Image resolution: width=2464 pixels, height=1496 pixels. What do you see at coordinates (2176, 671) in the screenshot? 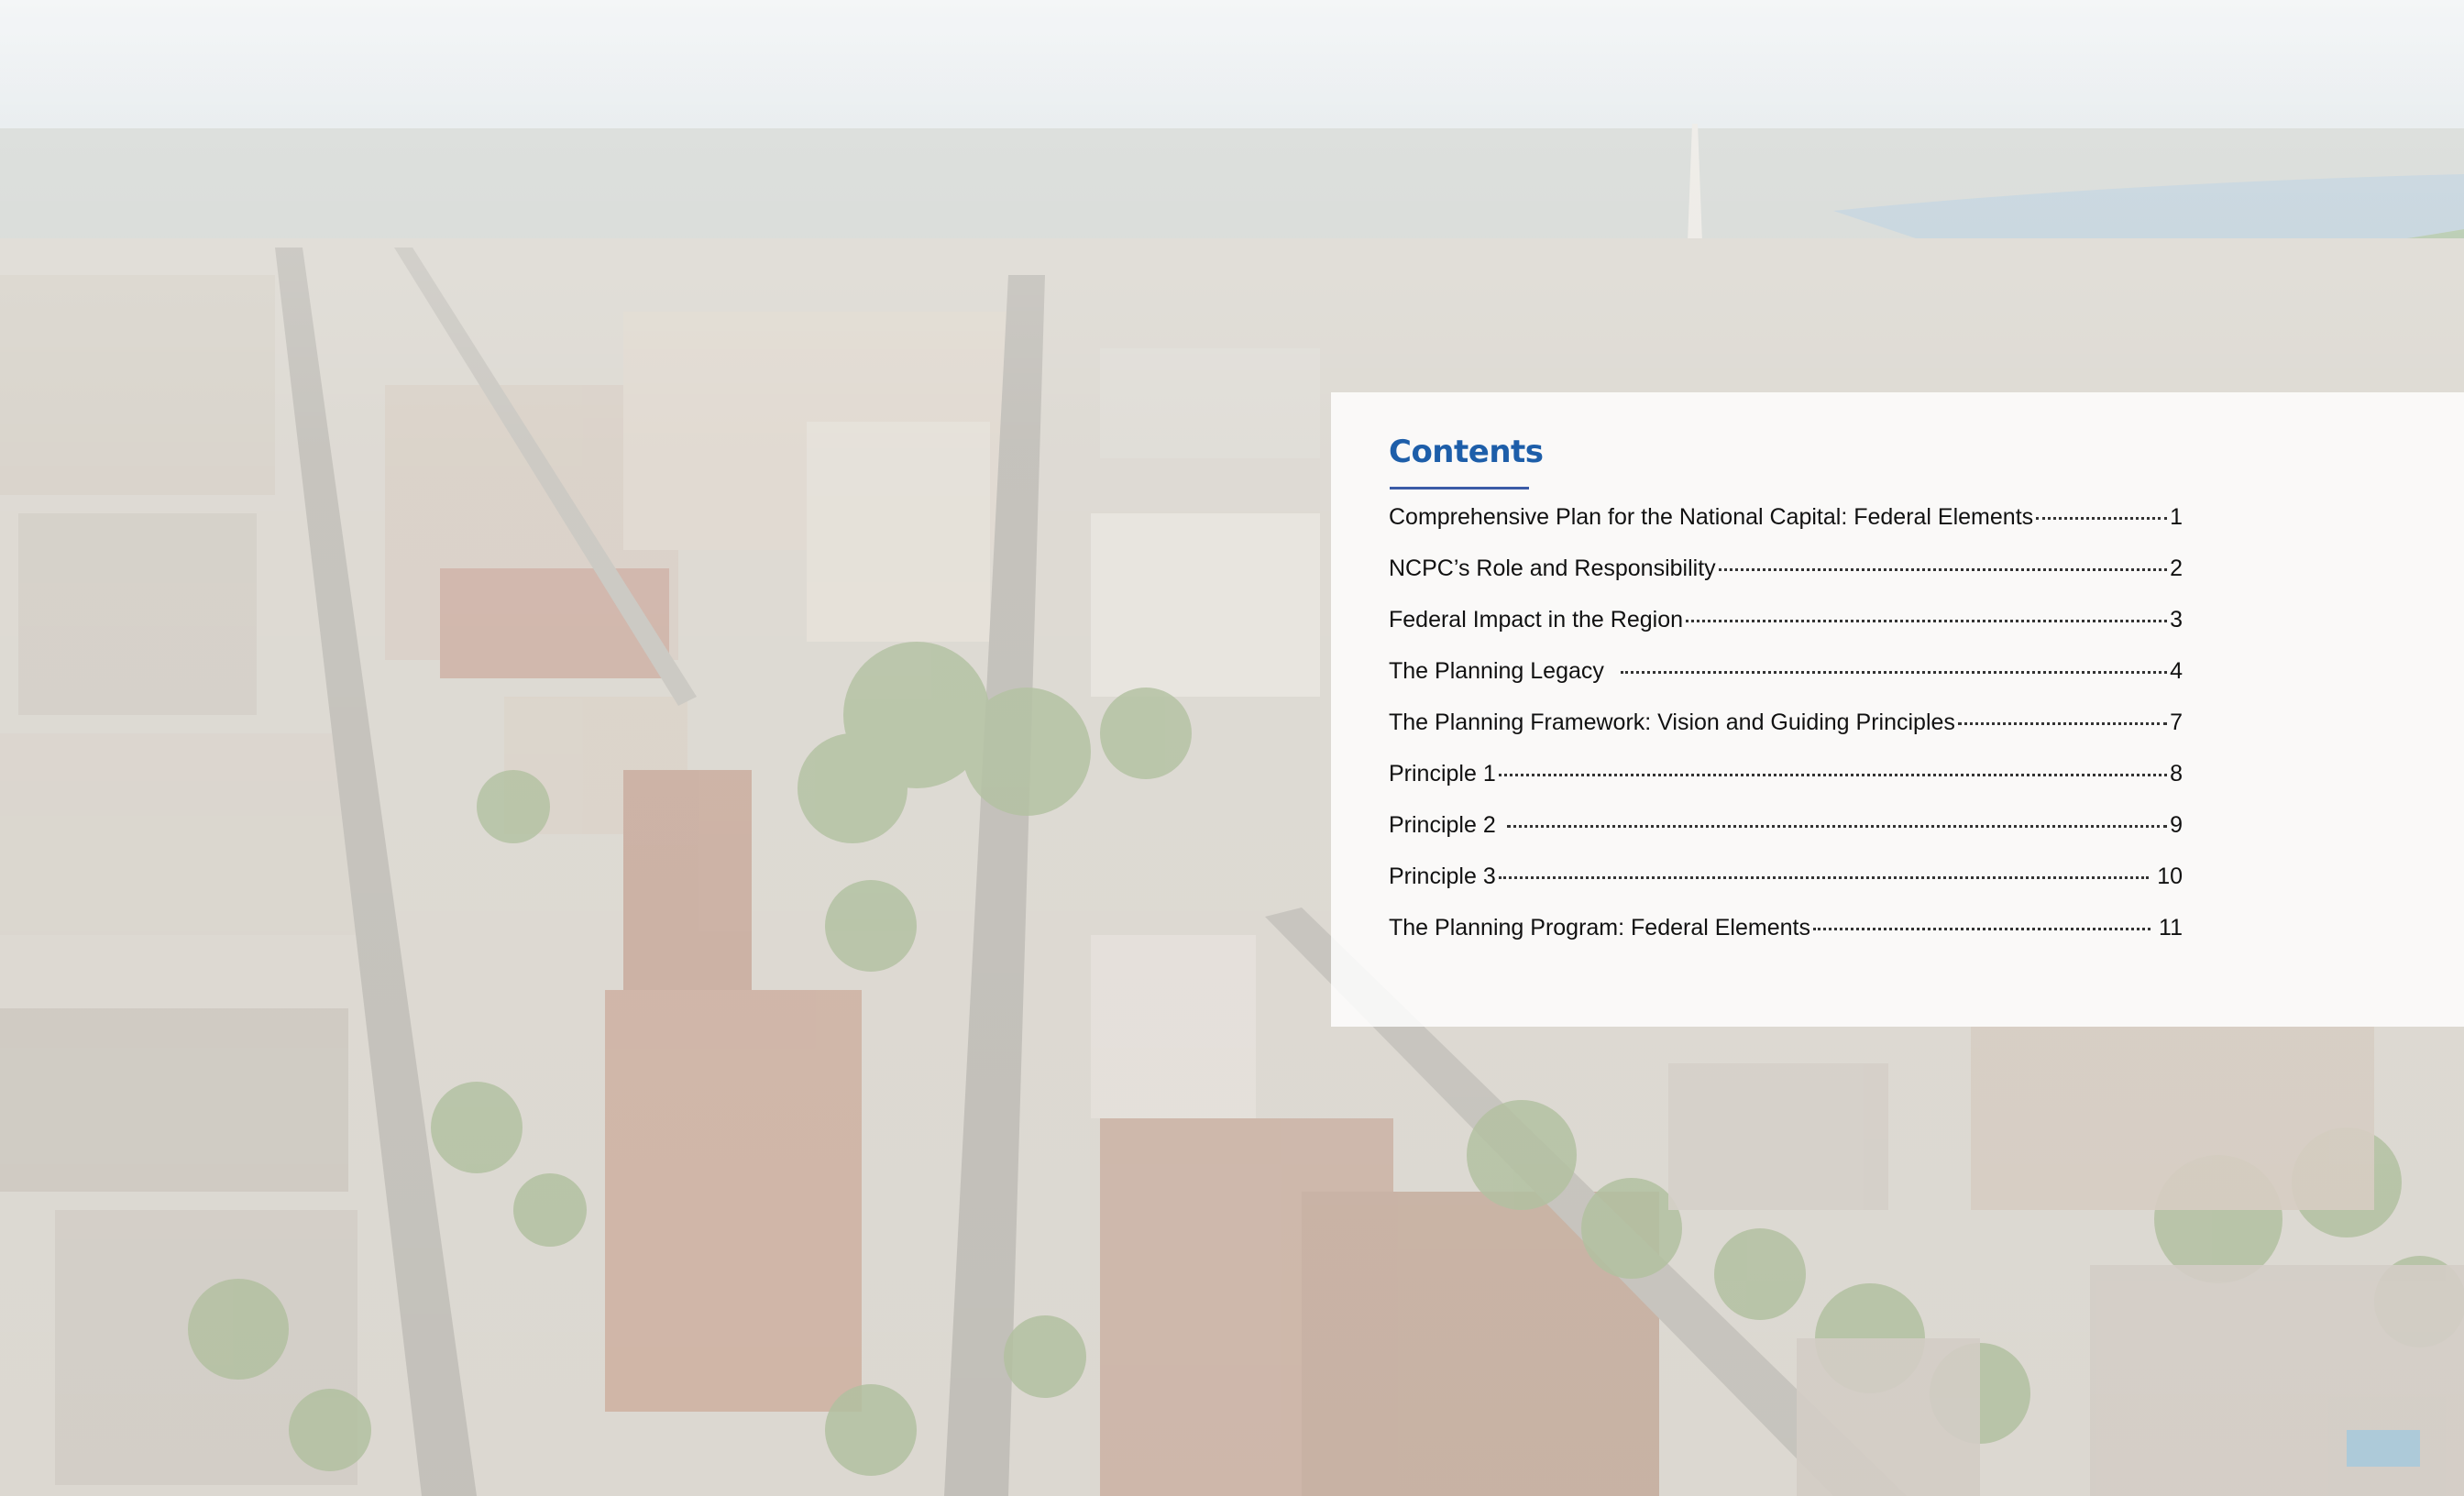
I see `toc-entry-page: 4` at bounding box center [2176, 671].